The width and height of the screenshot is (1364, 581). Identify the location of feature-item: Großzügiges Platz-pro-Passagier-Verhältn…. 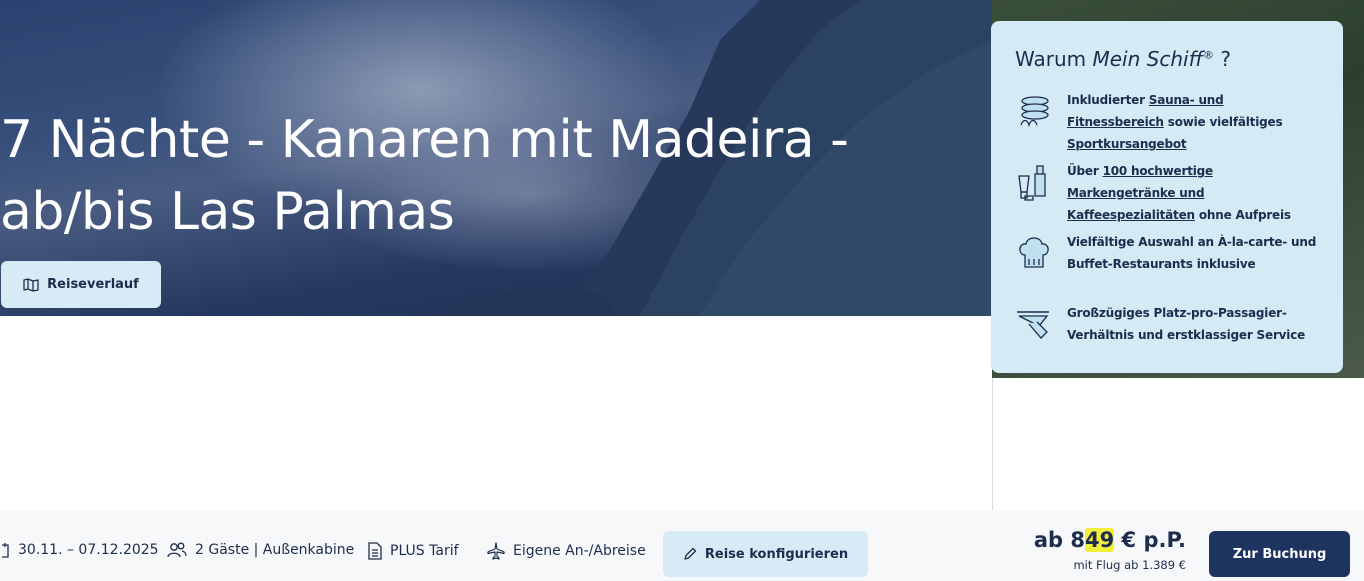
(1167, 337).